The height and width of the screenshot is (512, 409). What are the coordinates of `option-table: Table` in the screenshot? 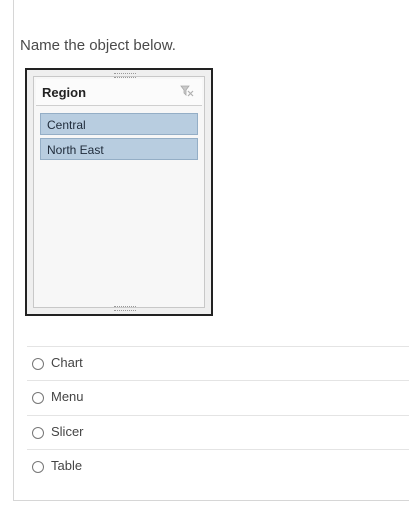 It's located at (218, 466).